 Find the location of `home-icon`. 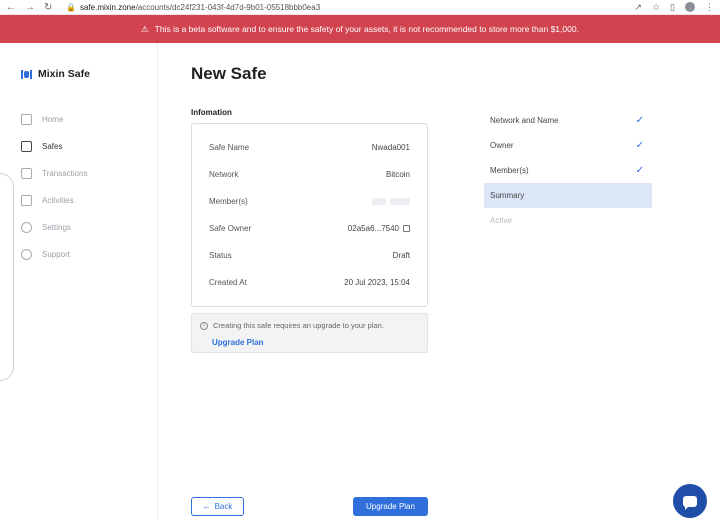

home-icon is located at coordinates (26, 119).